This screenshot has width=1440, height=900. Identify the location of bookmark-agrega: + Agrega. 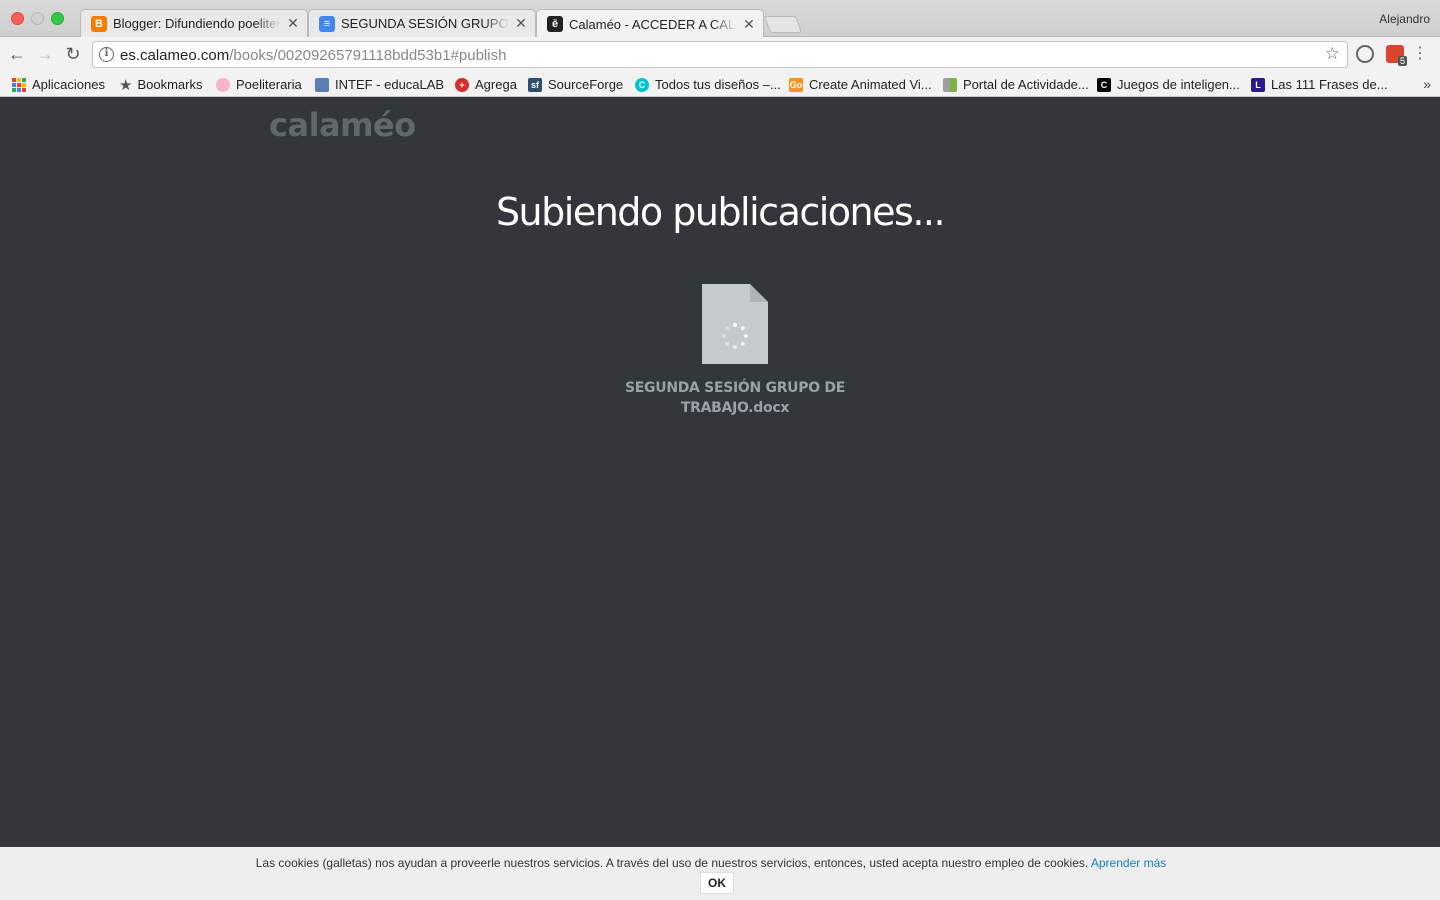
(486, 84).